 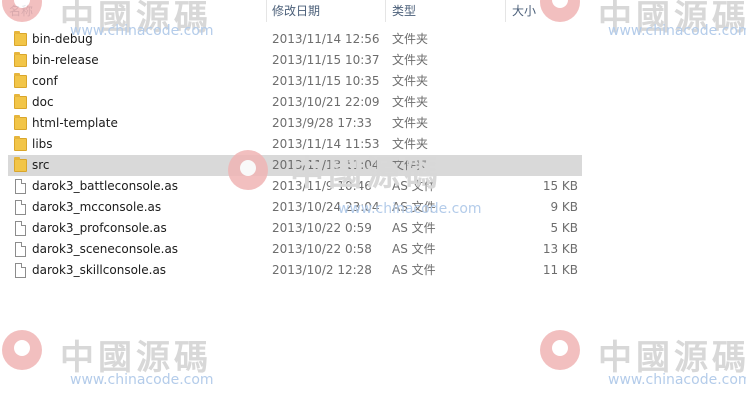 What do you see at coordinates (326, 11) in the screenshot?
I see `column-header-date: 修改日期` at bounding box center [326, 11].